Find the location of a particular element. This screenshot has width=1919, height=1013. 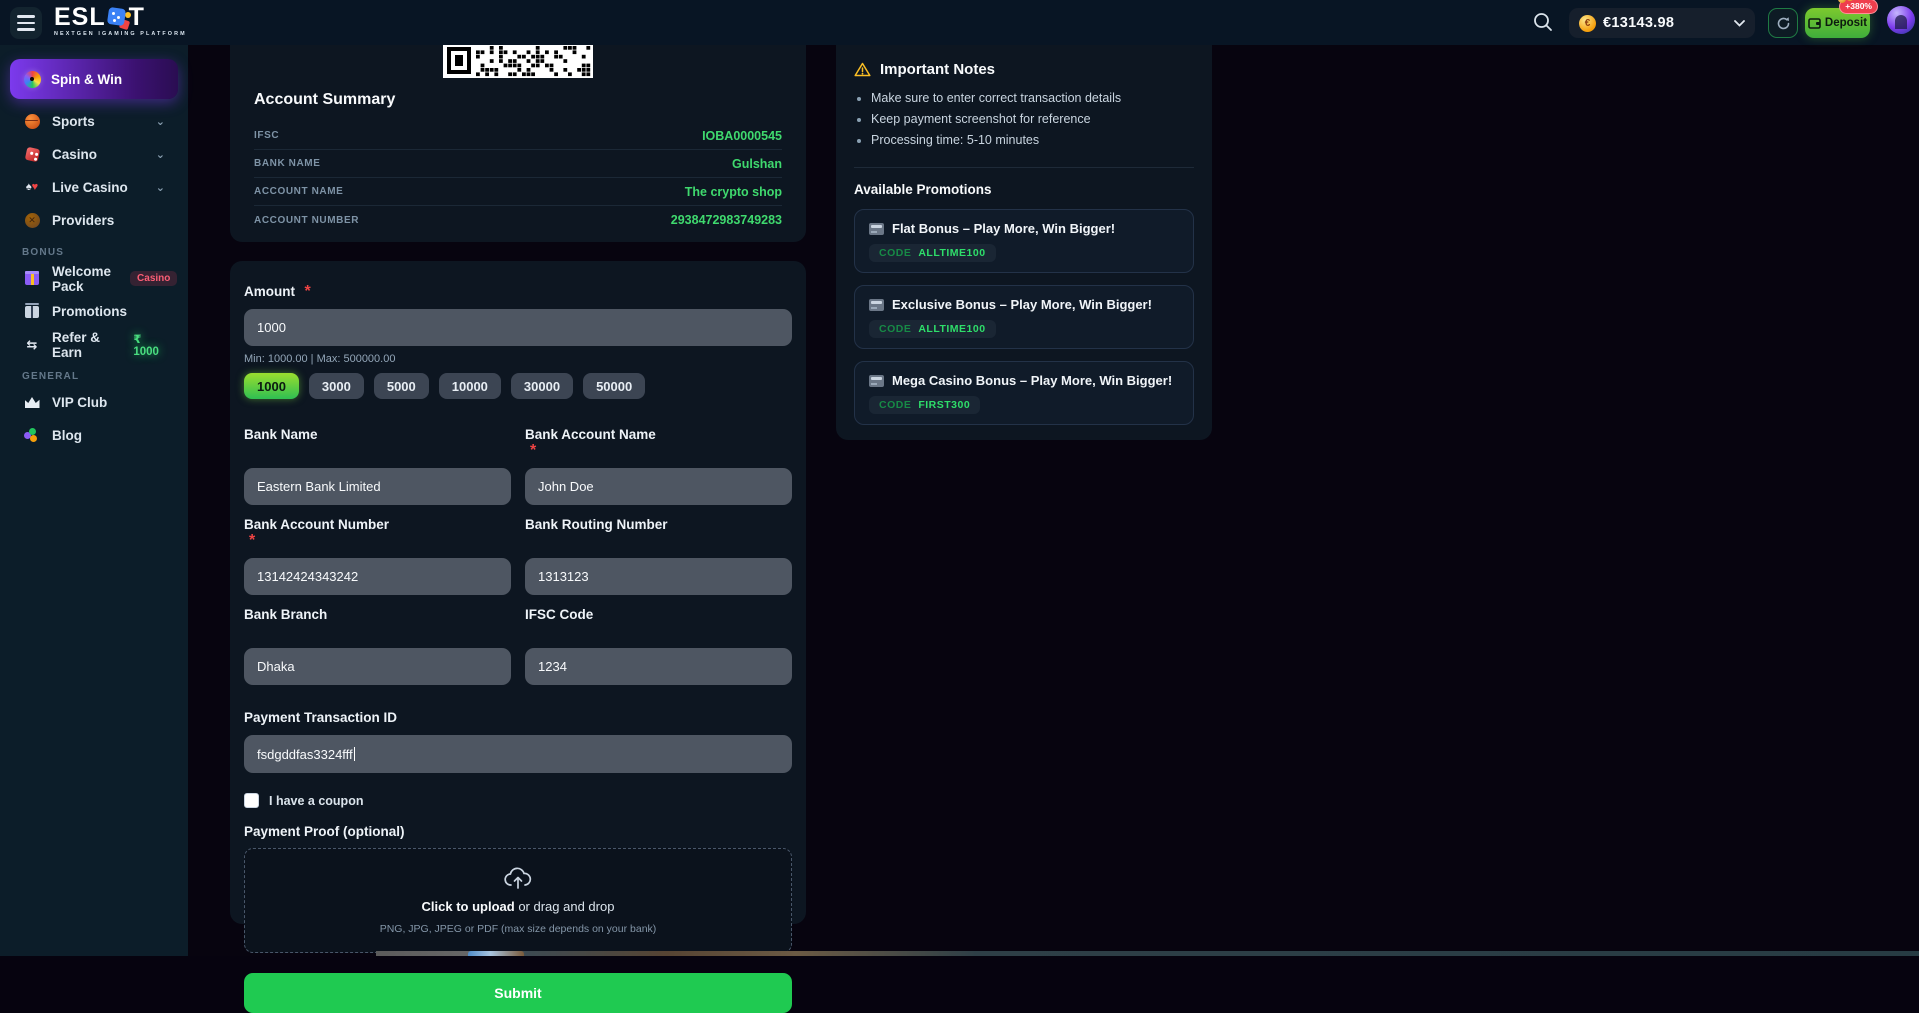

coupon-label: I have a coupon is located at coordinates (316, 800).